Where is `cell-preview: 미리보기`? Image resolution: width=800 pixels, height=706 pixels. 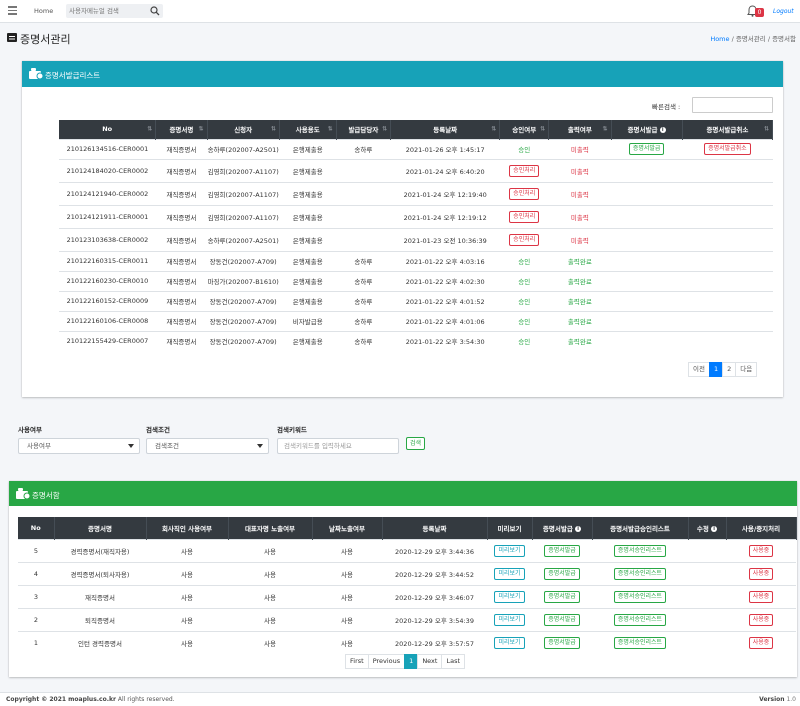
cell-preview: 미리보기 is located at coordinates (509, 573).